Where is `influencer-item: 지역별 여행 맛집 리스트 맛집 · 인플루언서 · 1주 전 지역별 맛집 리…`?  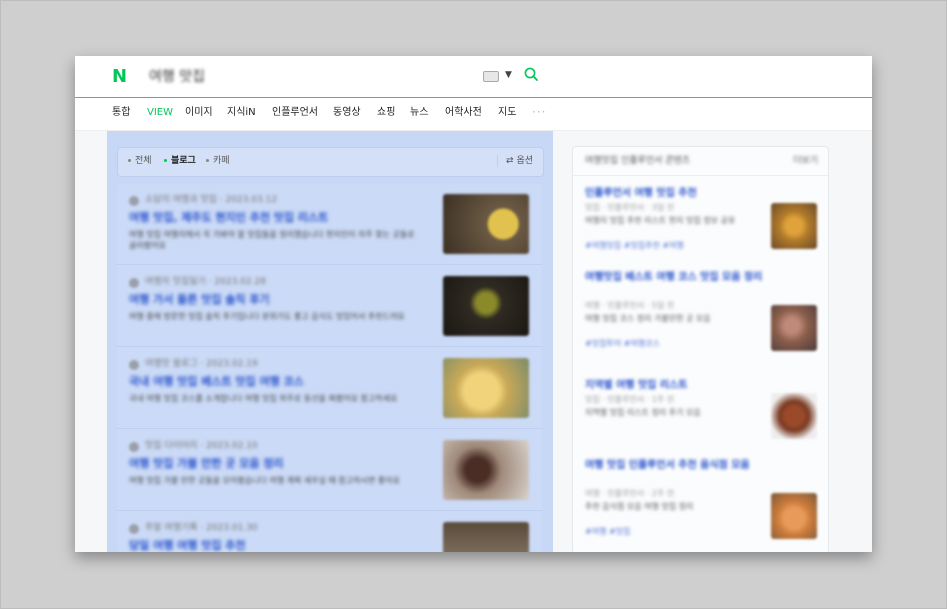 influencer-item: 지역별 여행 맛집 리스트 맛집 · 인플루언서 · 1주 전 지역별 맛집 리… is located at coordinates (700, 414).